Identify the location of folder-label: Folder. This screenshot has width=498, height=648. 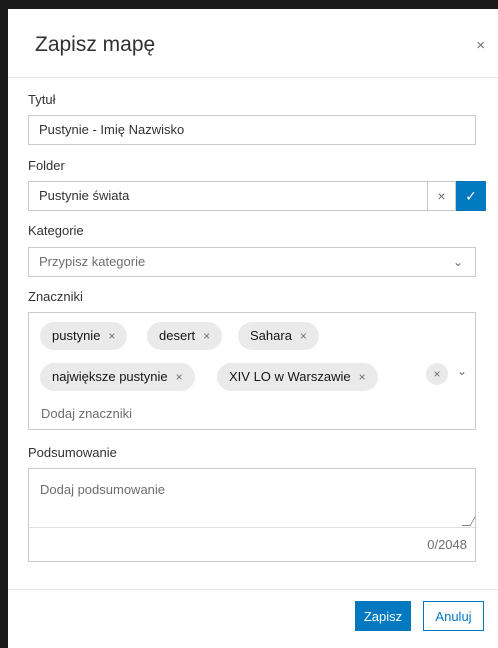
(46, 165).